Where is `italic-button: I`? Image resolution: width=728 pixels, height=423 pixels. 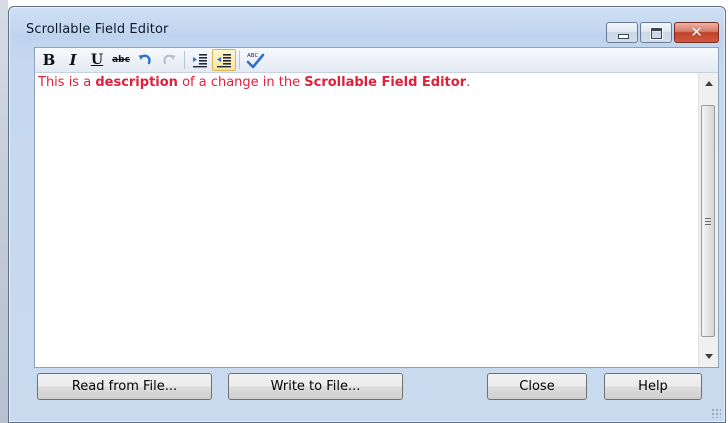 italic-button: I is located at coordinates (73, 60).